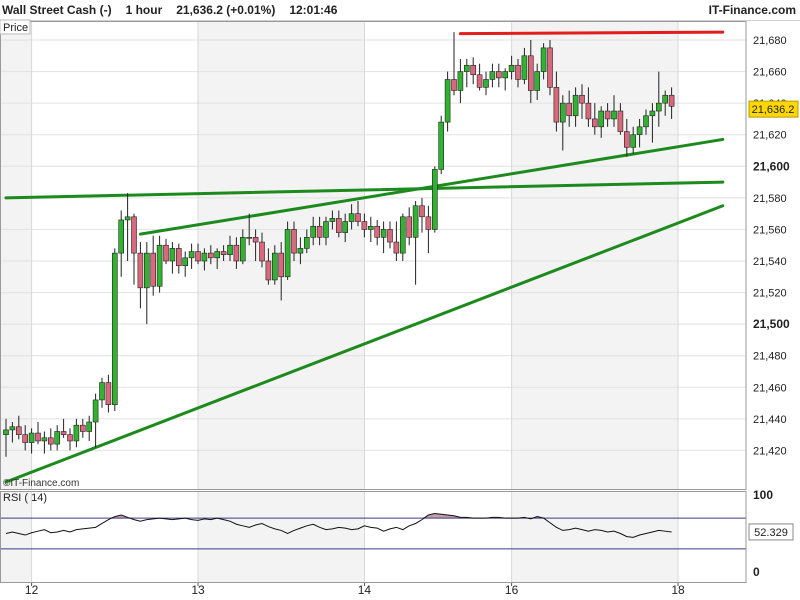 This screenshot has width=800, height=600. What do you see at coordinates (591, 33) in the screenshot?
I see `resistance-line` at bounding box center [591, 33].